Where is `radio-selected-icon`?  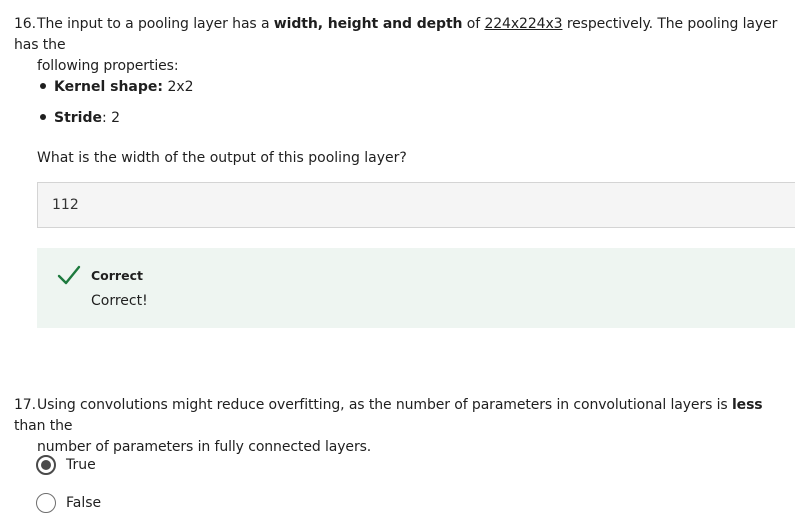 radio-selected-icon is located at coordinates (46, 465).